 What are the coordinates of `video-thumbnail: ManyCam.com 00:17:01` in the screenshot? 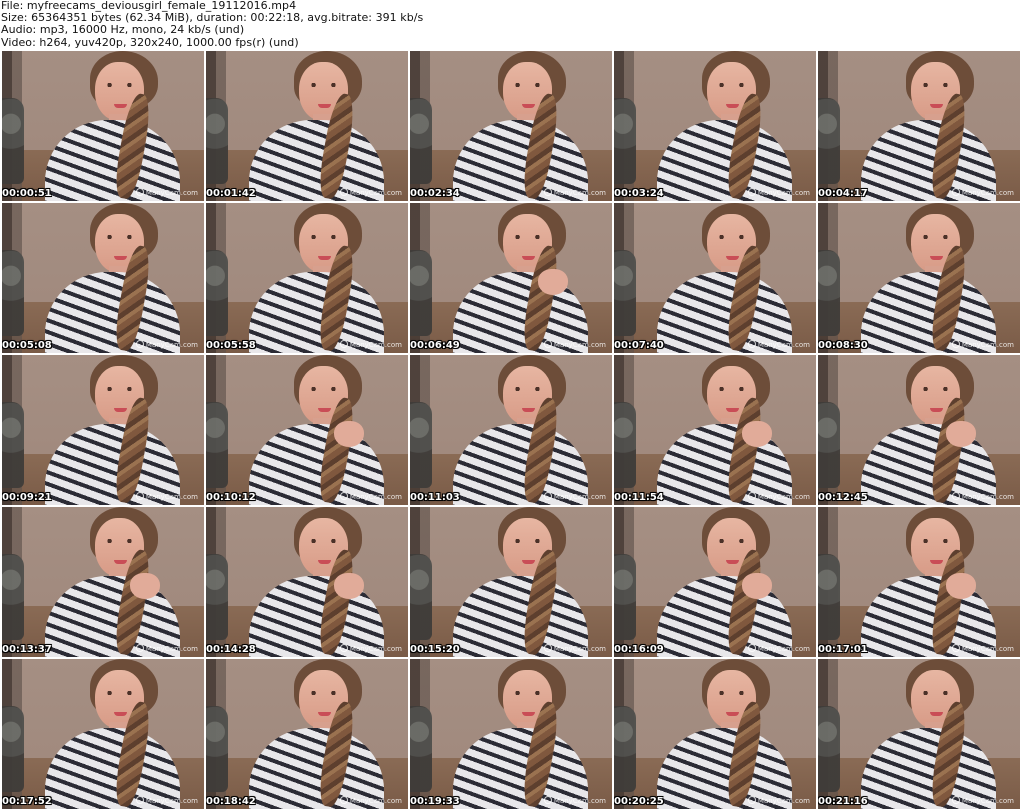 It's located at (919, 582).